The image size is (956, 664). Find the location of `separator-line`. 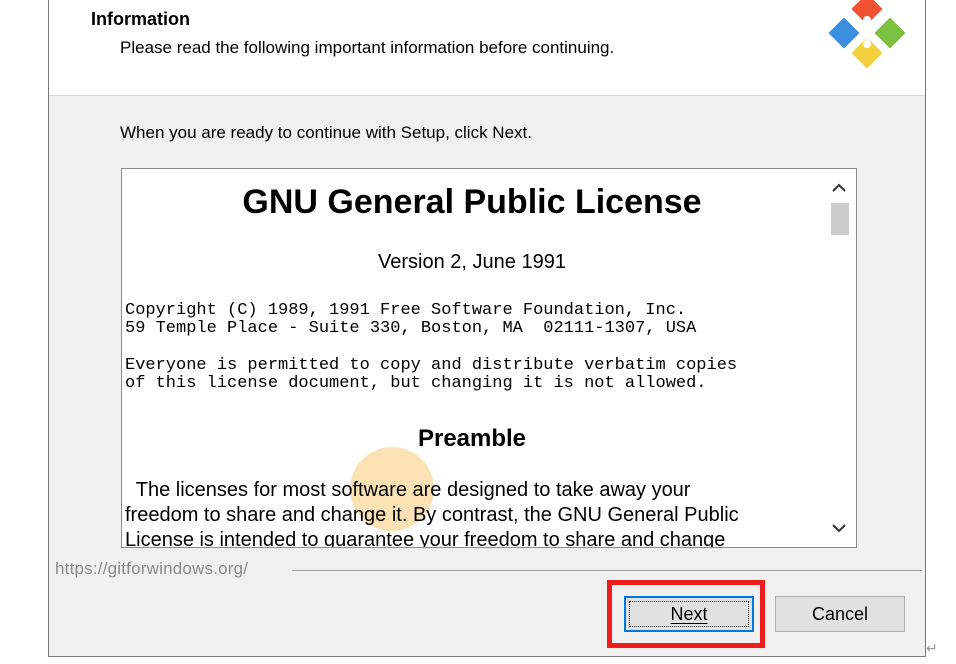

separator-line is located at coordinates (607, 570).